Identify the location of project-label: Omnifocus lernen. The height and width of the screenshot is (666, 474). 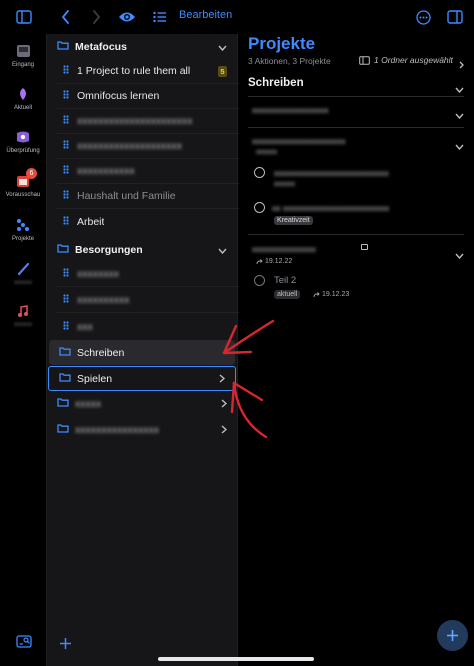
(118, 96).